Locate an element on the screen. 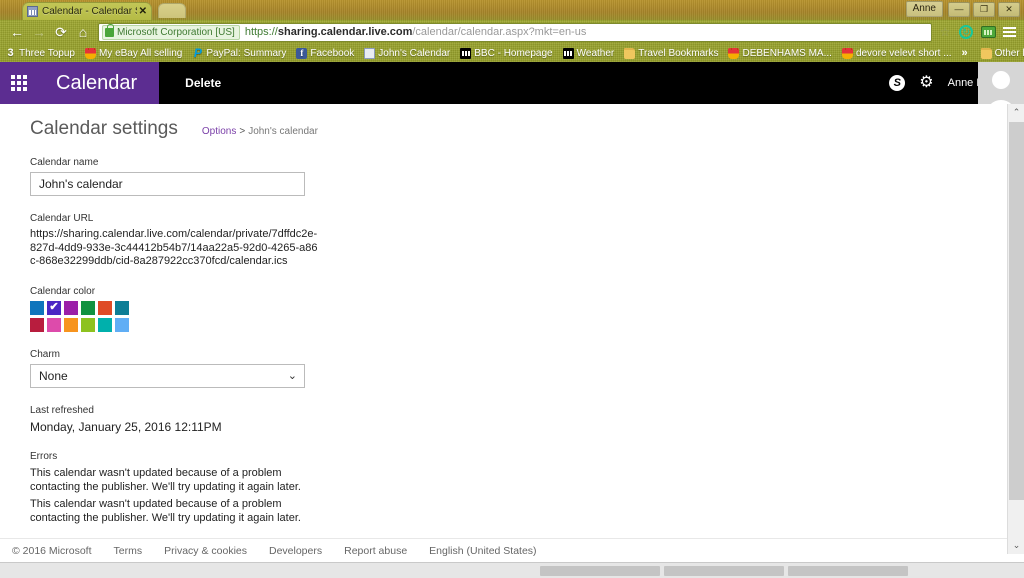 This screenshot has height=578, width=1024. other-bookmarks-label: Other bookmarks is located at coordinates (1009, 53).